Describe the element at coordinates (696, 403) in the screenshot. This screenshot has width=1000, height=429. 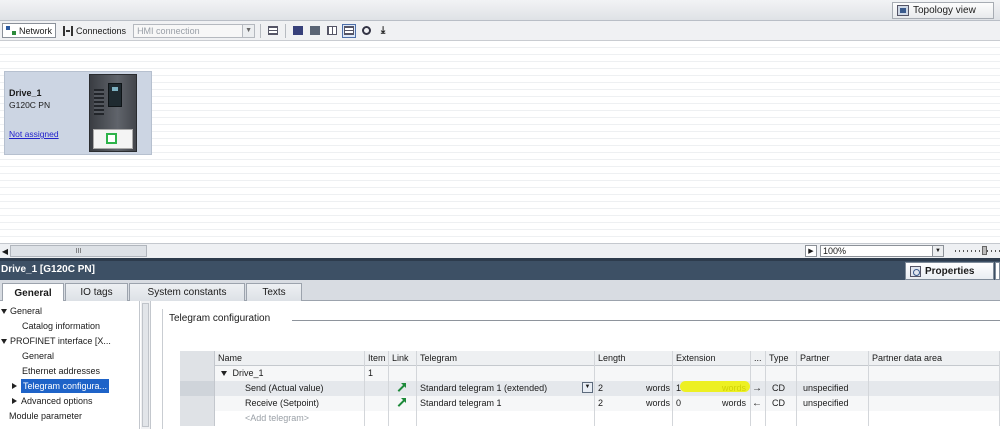
I see `extension-value: 0` at that location.